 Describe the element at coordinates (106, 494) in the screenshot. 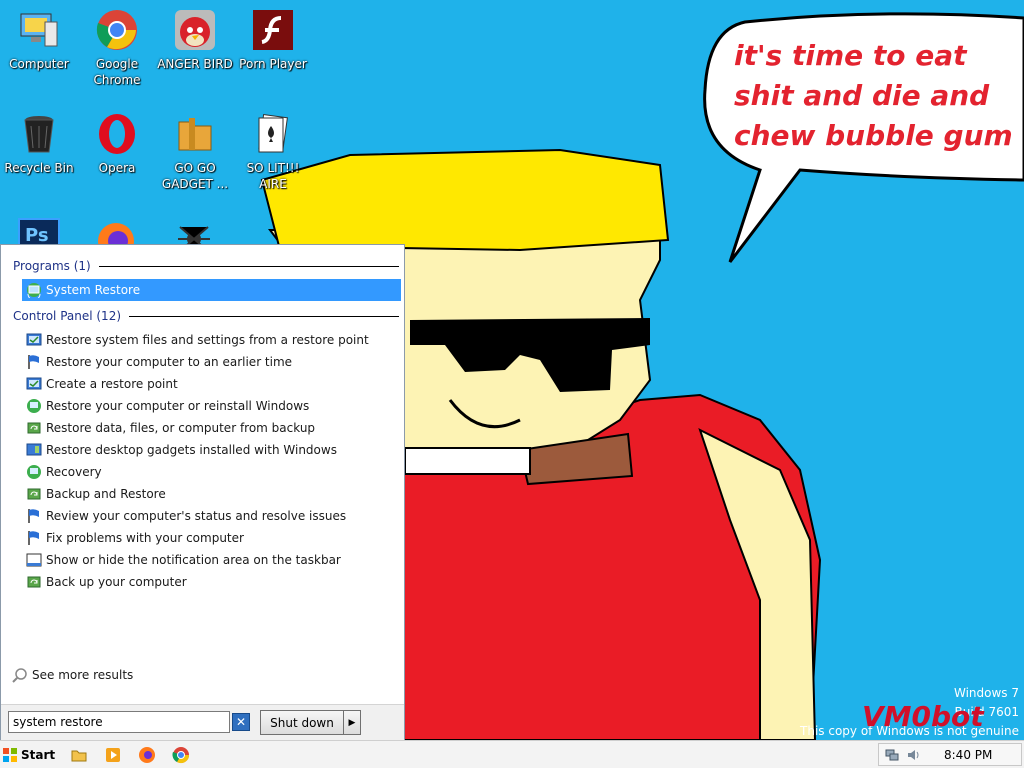

I see `result-label: Backup and Restore` at that location.